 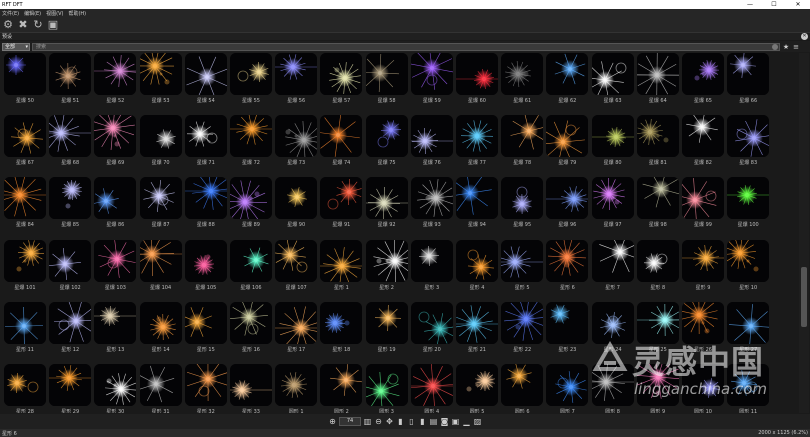 What do you see at coordinates (386, 202) in the screenshot?
I see `preset-thumbnail: 星爆 92` at bounding box center [386, 202].